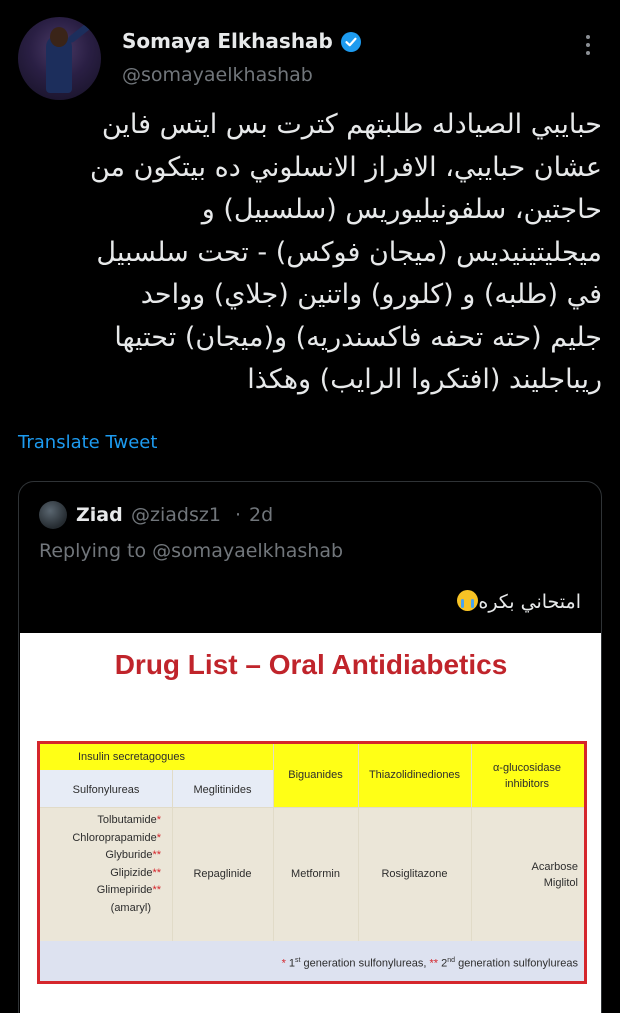 This screenshot has width=620, height=1013. What do you see at coordinates (588, 45) in the screenshot?
I see `more-options-icon` at bounding box center [588, 45].